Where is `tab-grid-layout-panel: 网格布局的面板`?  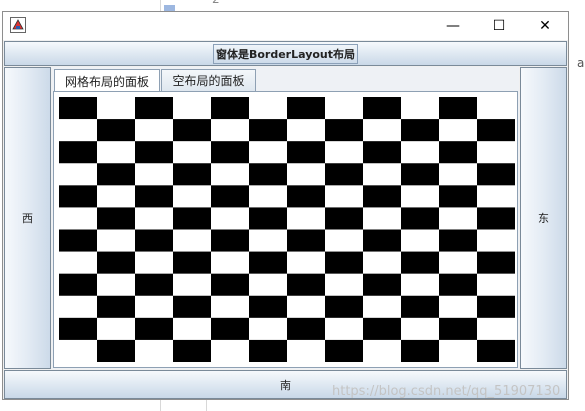 tab-grid-layout-panel: 网格布局的面板 is located at coordinates (107, 80).